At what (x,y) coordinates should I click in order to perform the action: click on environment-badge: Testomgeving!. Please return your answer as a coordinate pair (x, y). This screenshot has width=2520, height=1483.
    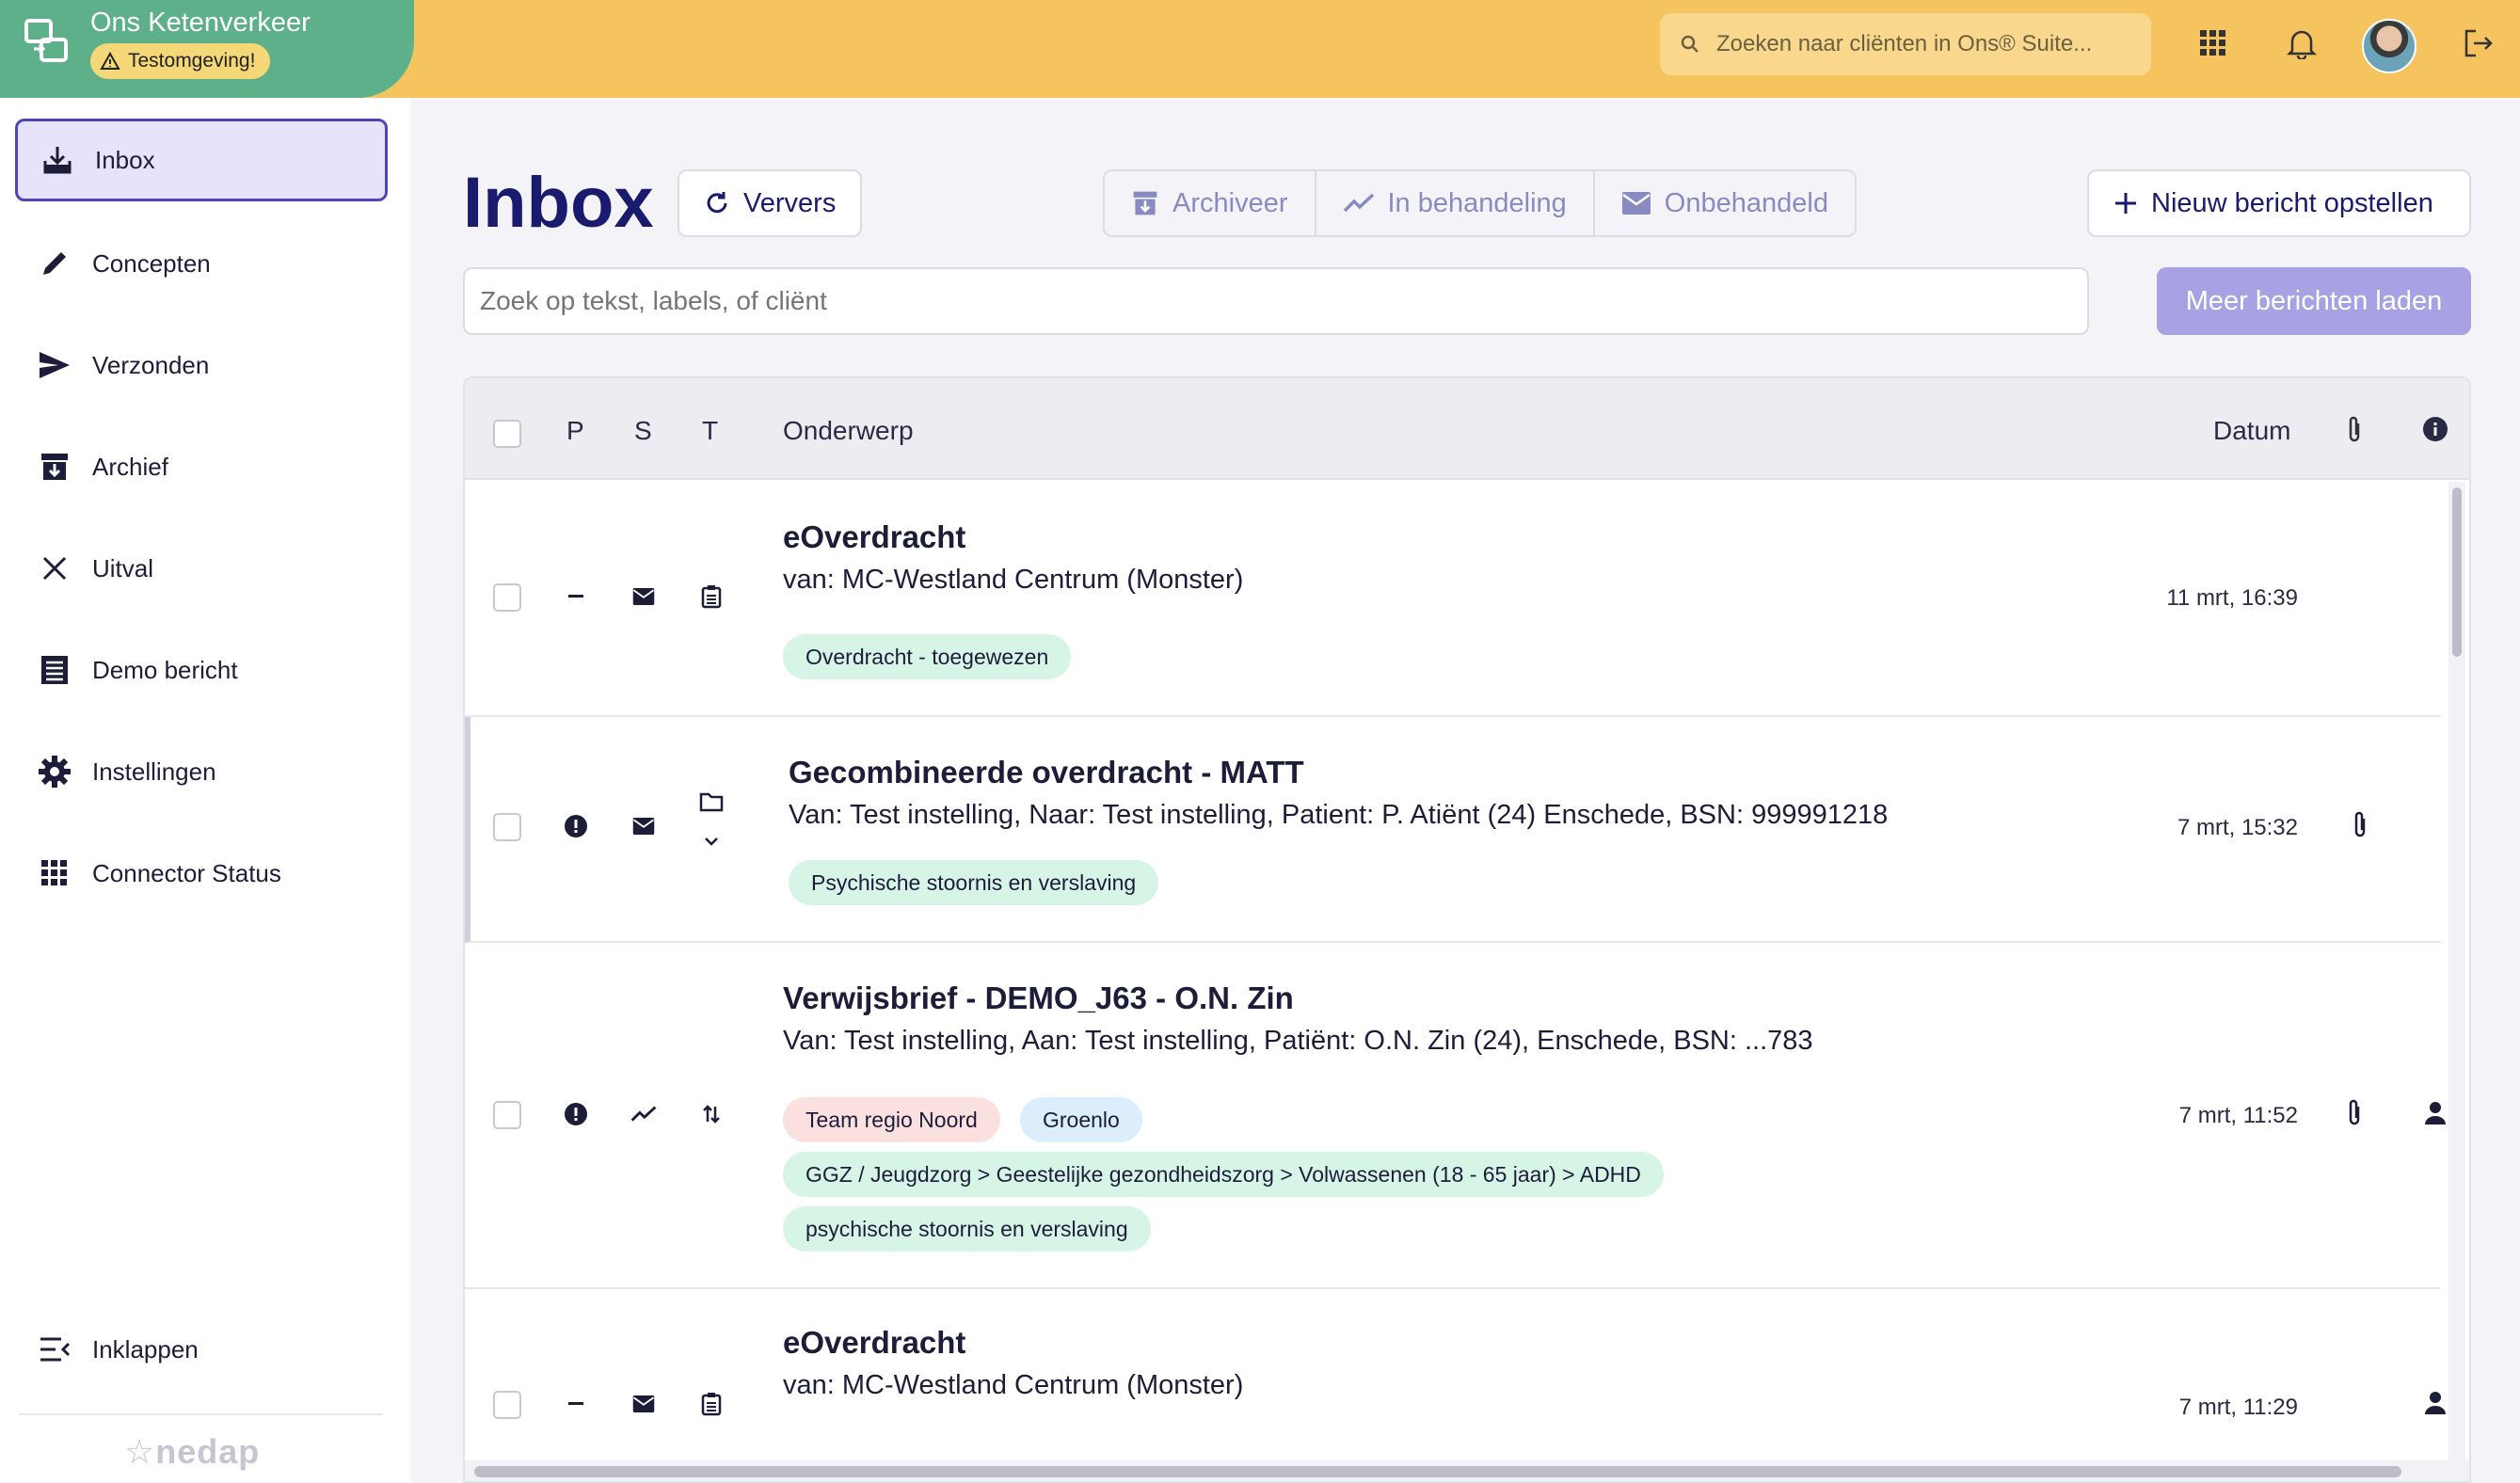
    Looking at the image, I should click on (180, 61).